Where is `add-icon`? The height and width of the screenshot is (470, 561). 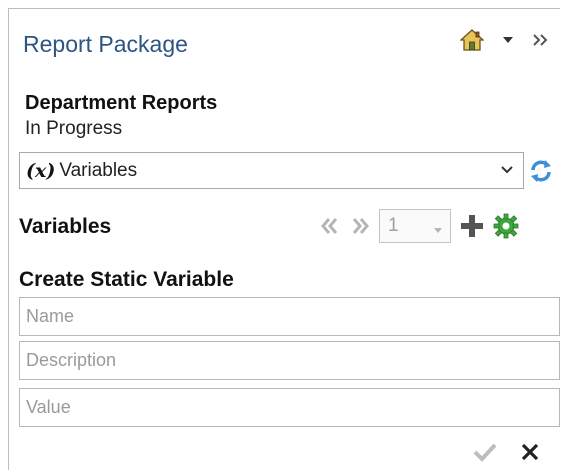
add-icon is located at coordinates (472, 226).